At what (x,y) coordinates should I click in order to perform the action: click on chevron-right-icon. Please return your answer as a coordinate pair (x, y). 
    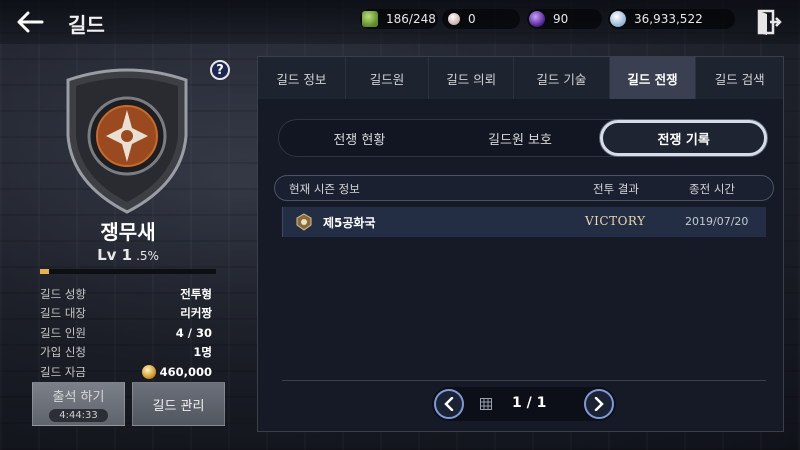
    Looking at the image, I should click on (599, 404).